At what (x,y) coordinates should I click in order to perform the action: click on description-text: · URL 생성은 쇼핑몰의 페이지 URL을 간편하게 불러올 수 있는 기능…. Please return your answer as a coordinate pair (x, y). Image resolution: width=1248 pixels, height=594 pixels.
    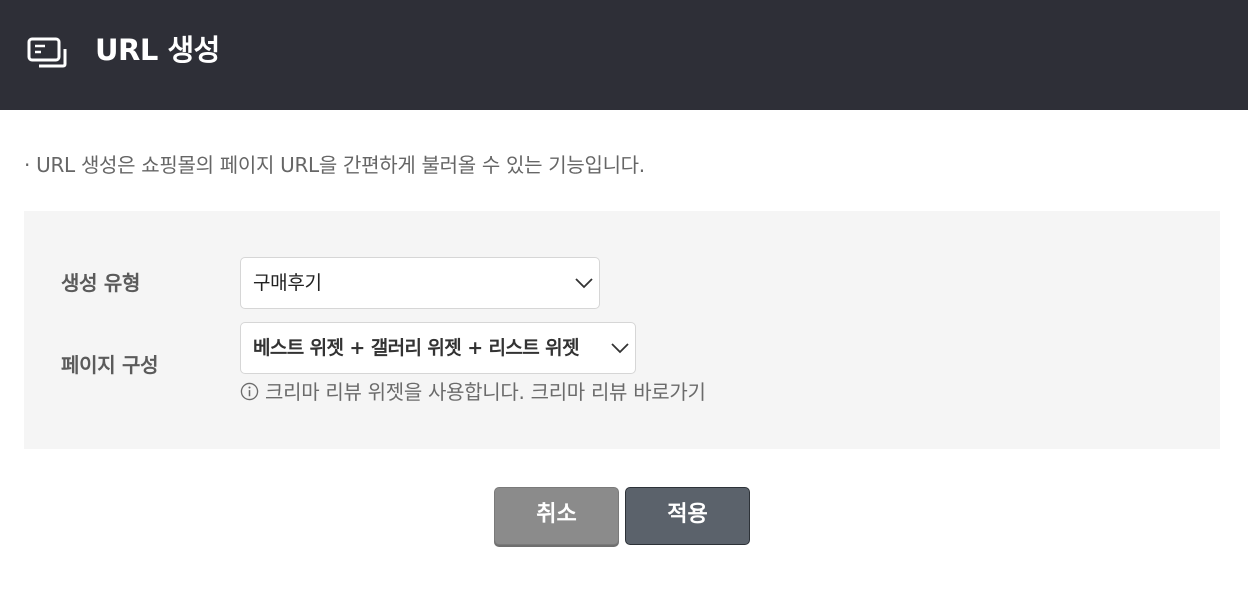
    Looking at the image, I should click on (334, 165).